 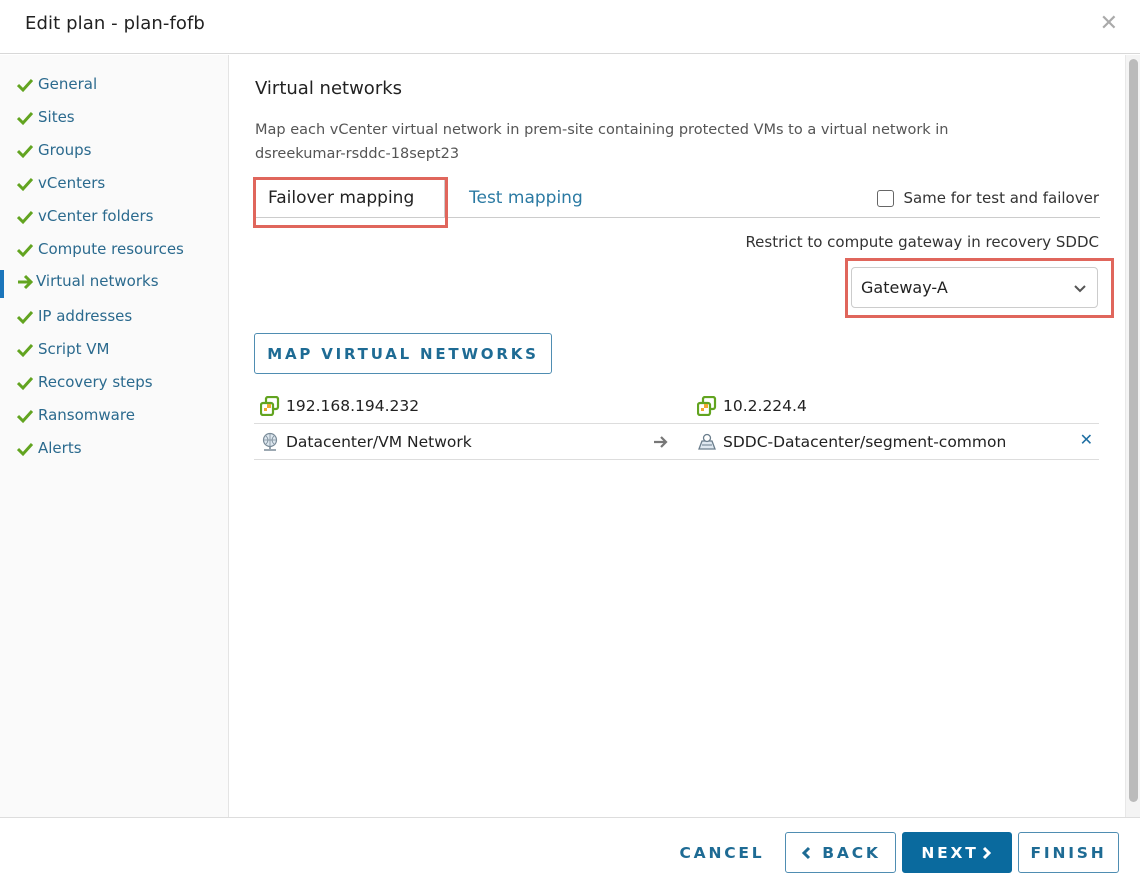 What do you see at coordinates (56, 117) in the screenshot?
I see `sidebar-item-label: Sites` at bounding box center [56, 117].